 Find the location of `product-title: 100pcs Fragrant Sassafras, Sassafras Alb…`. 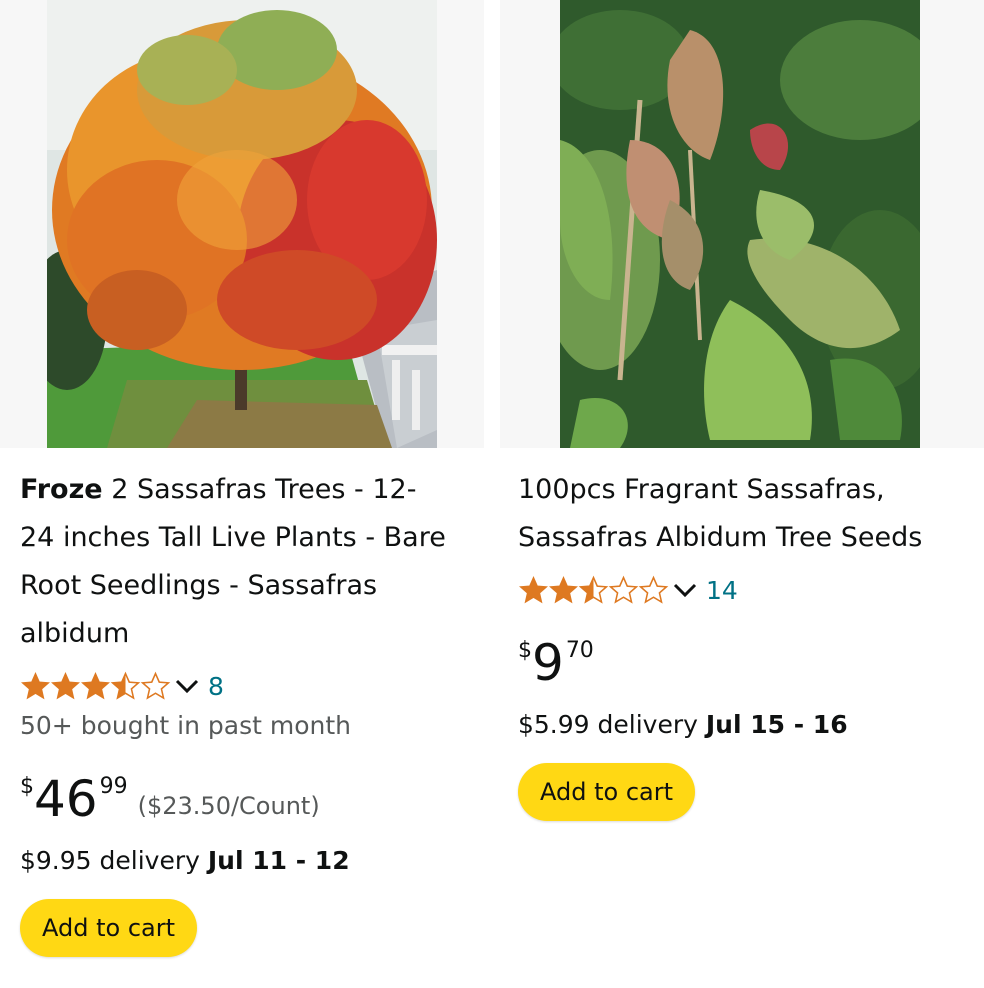

product-title: 100pcs Fragrant Sassafras, Sassafras Alb… is located at coordinates (743, 514).